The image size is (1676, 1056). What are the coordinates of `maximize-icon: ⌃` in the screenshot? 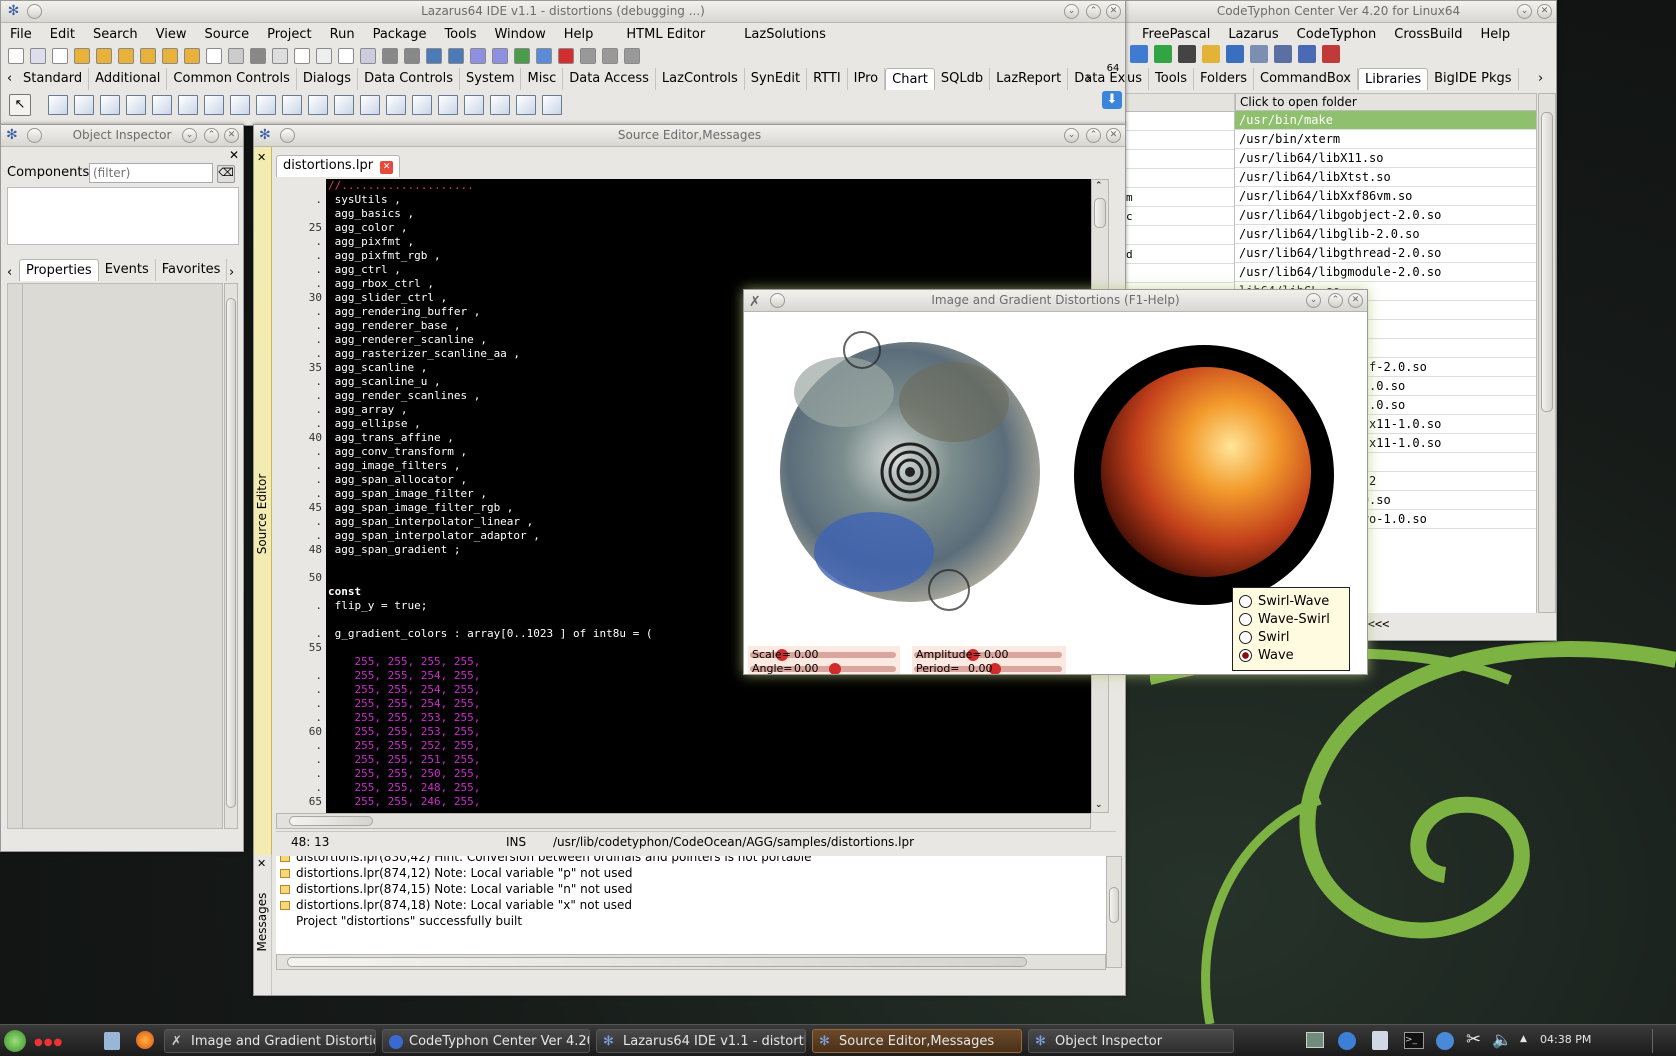 It's located at (1093, 135).